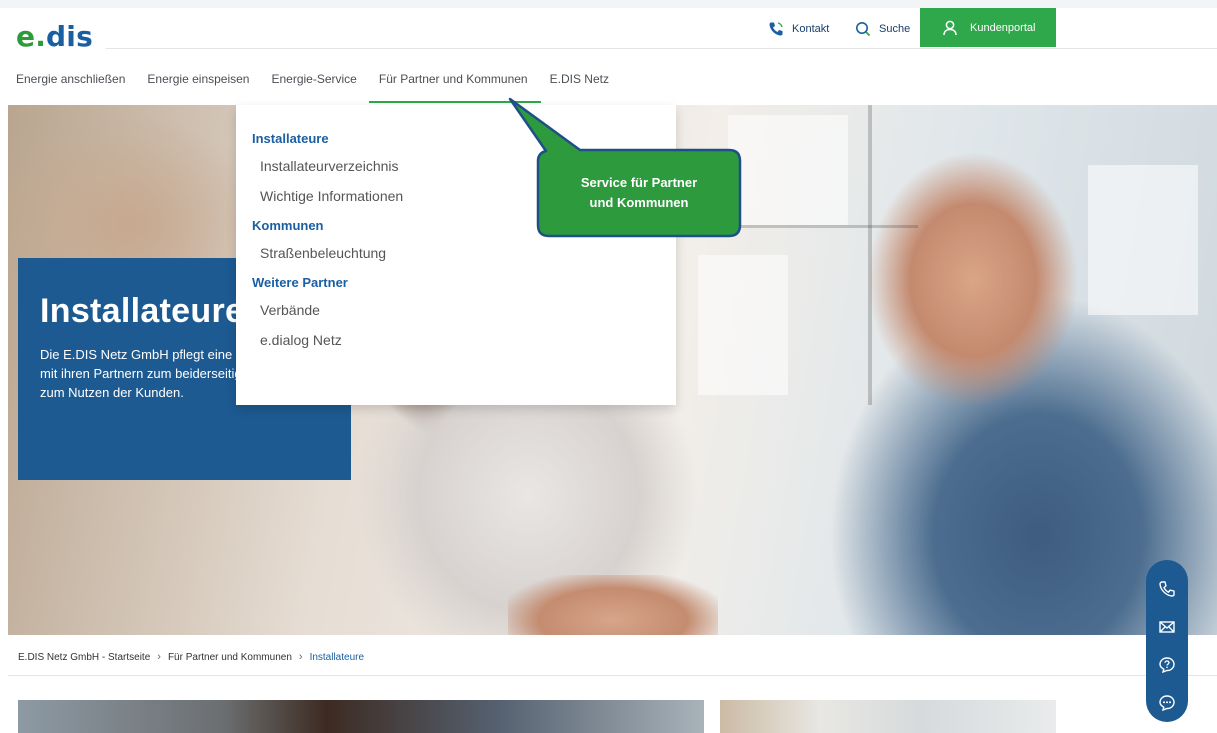 Image resolution: width=1217 pixels, height=733 pixels. Describe the element at coordinates (950, 27) in the screenshot. I see `user-icon` at that location.